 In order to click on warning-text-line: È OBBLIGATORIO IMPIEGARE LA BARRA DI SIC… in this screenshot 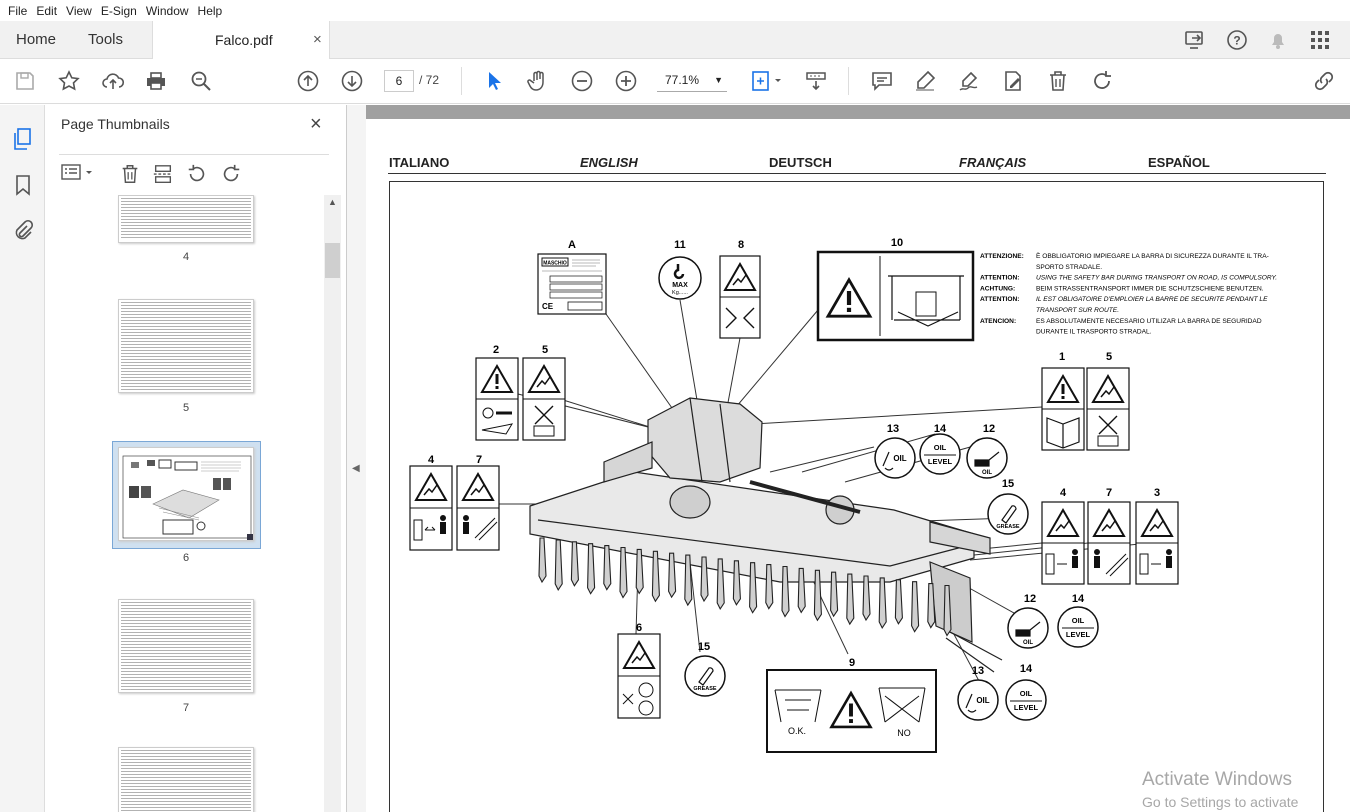, I will do `click(1152, 255)`.